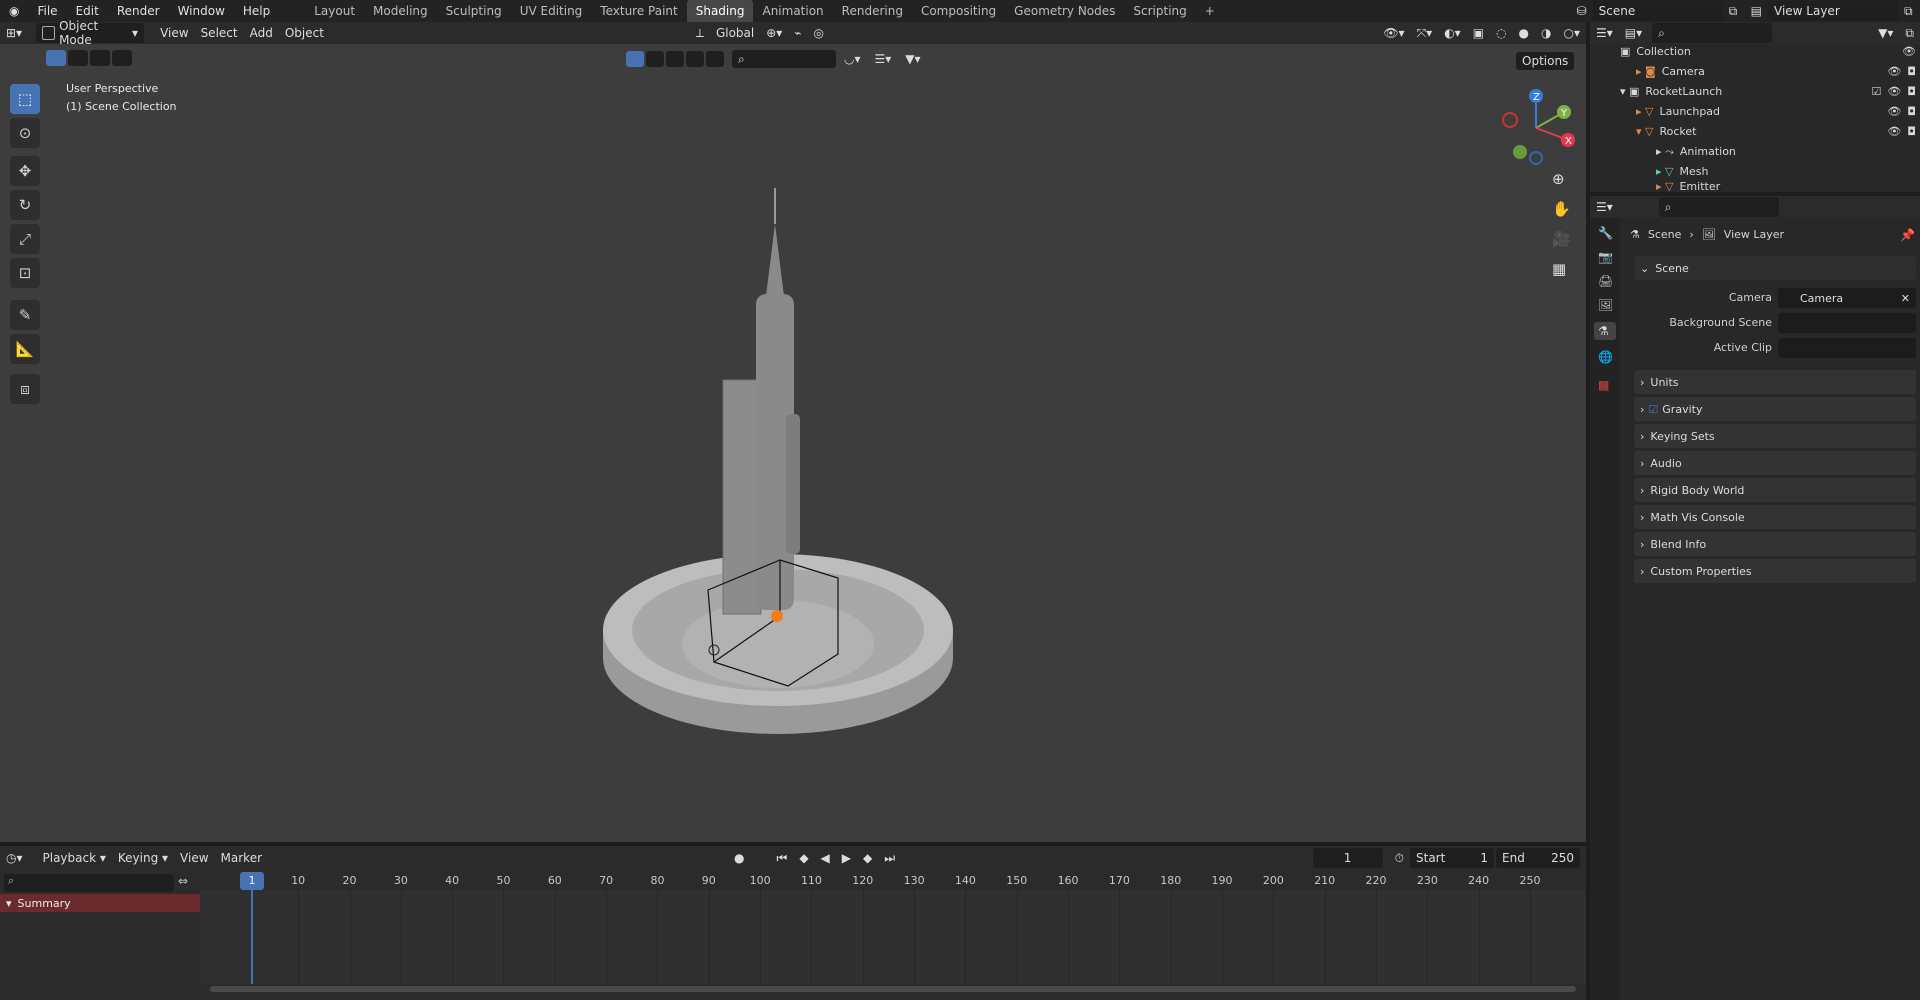 This screenshot has height=1000, width=1920. I want to click on menu-object: Object, so click(304, 33).